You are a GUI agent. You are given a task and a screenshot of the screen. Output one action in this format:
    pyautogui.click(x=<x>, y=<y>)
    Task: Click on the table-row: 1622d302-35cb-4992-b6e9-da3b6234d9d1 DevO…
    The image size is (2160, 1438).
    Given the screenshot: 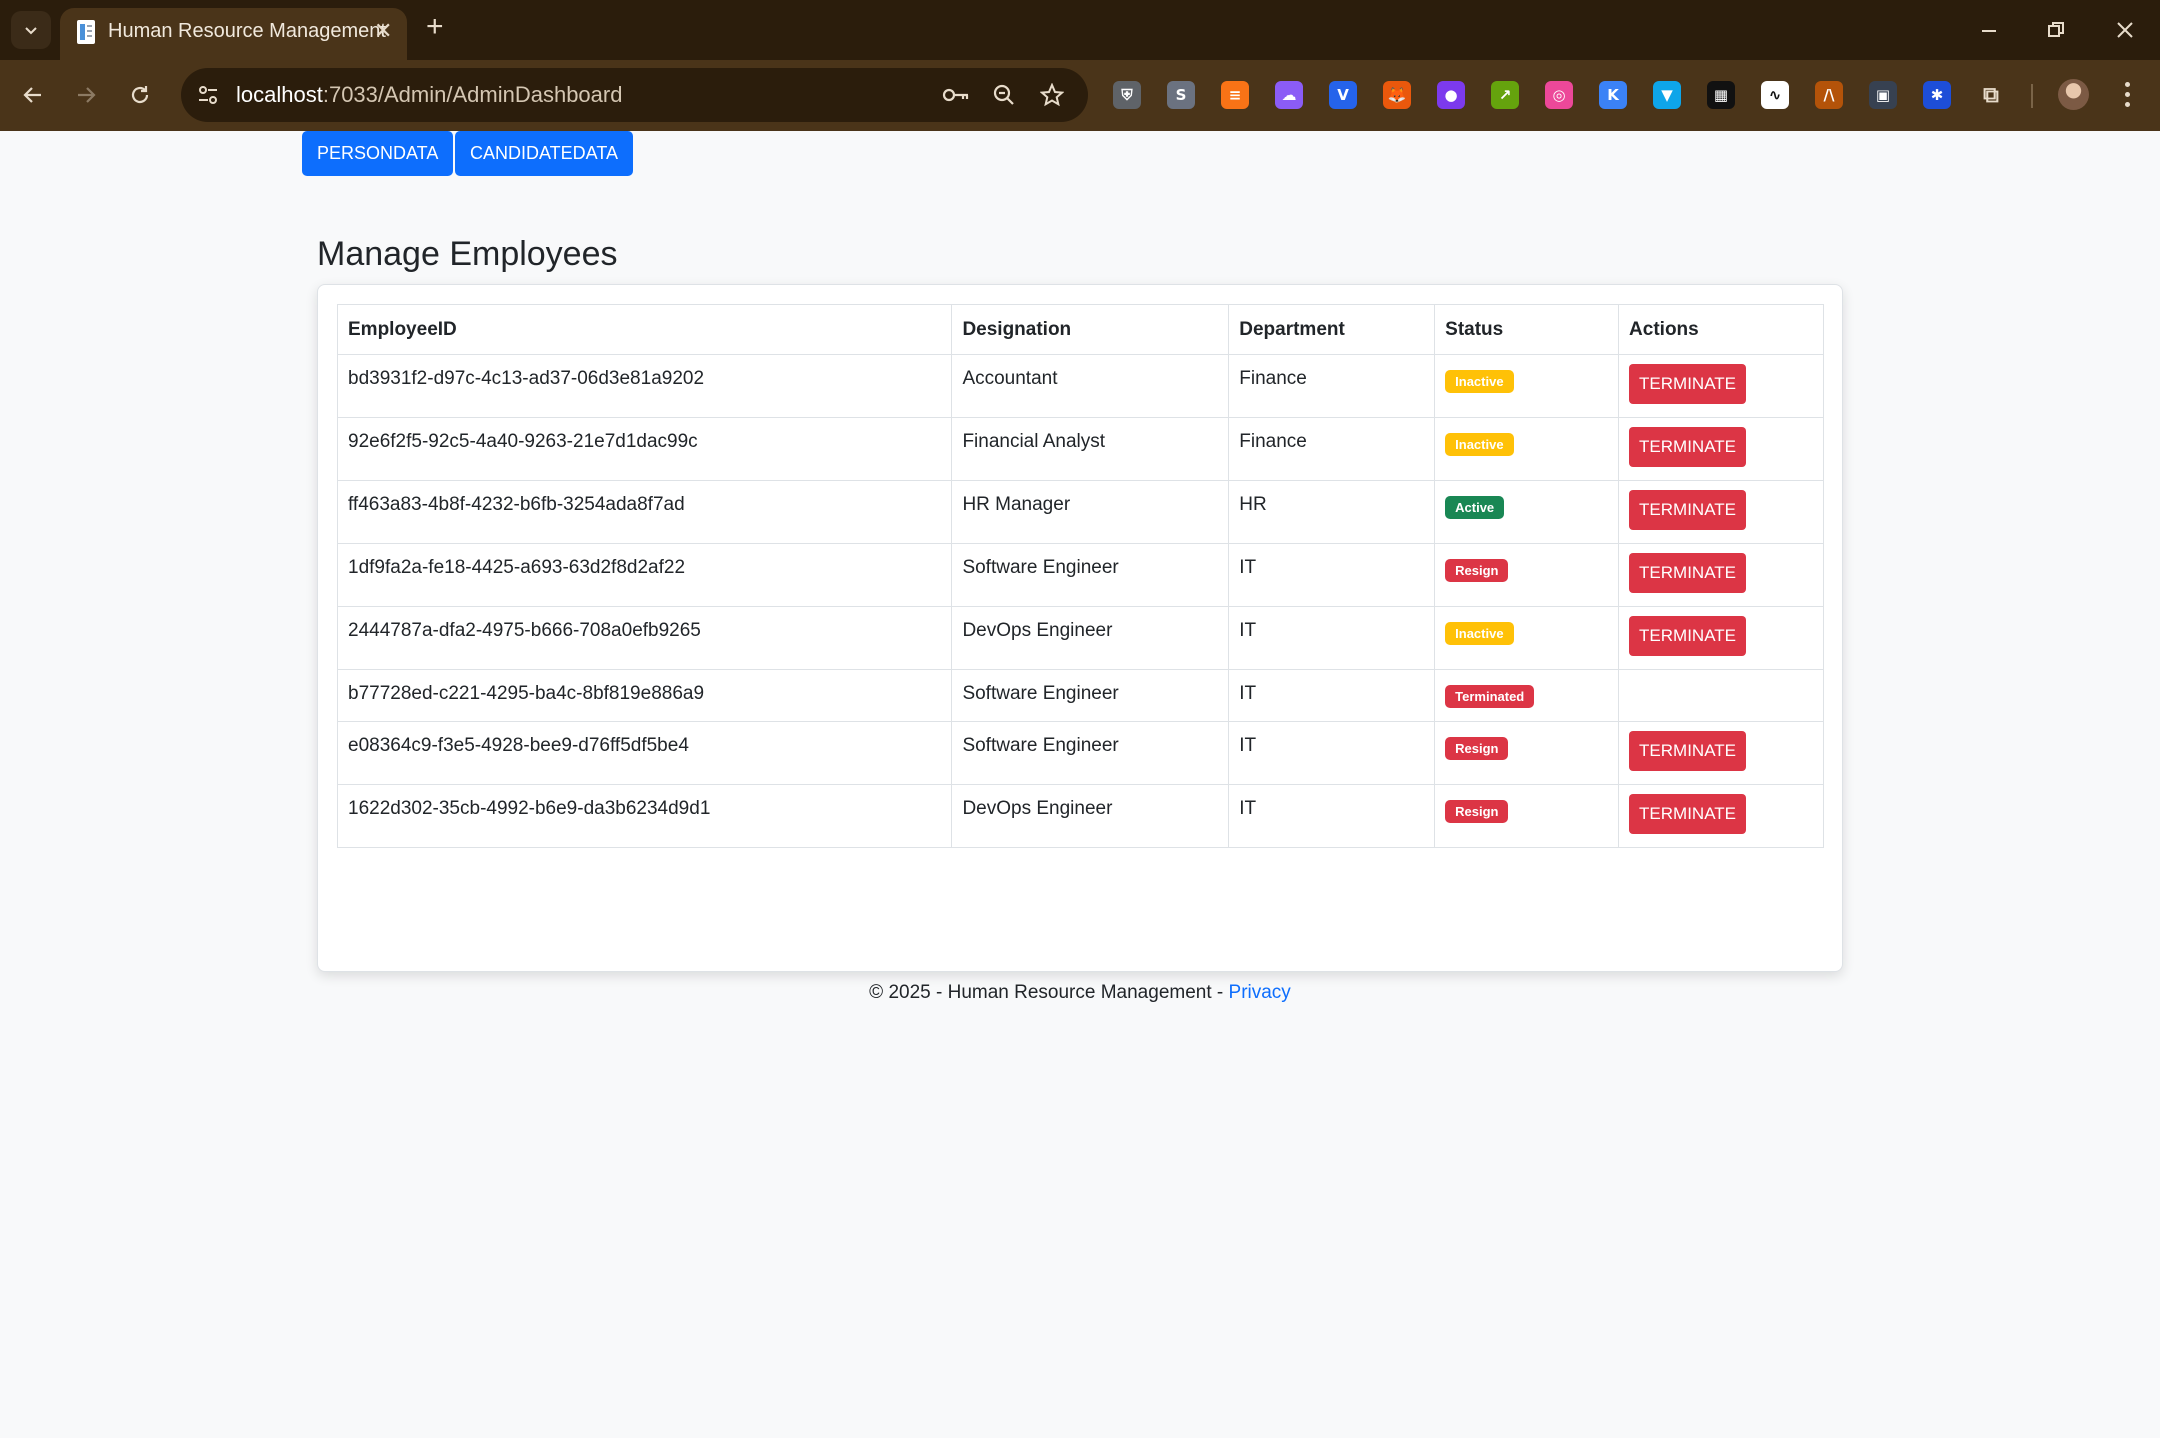 What is the action you would take?
    pyautogui.click(x=1080, y=816)
    